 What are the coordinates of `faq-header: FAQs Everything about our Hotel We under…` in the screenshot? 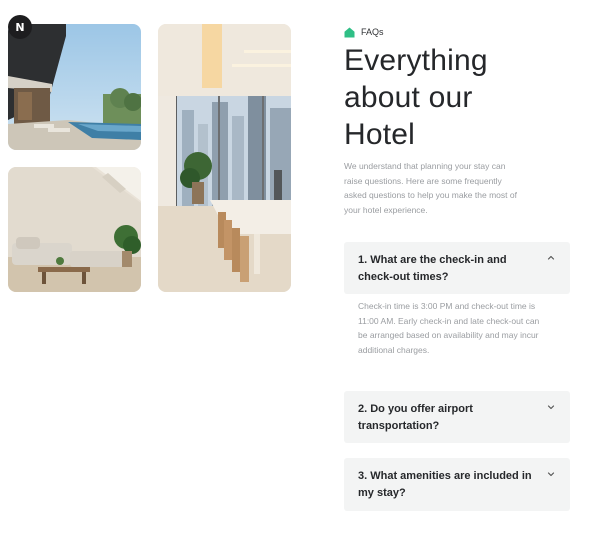 It's located at (457, 121).